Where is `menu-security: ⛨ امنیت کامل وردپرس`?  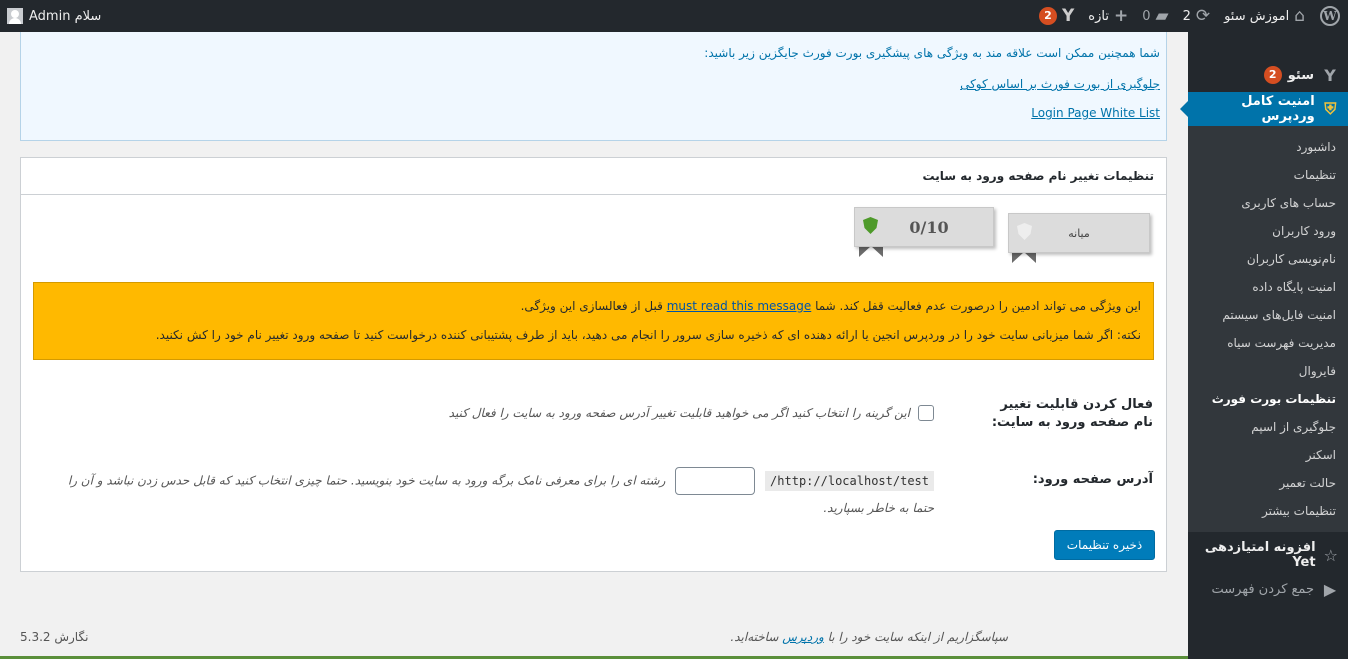 menu-security: ⛨ امنیت کامل وردپرس is located at coordinates (1264, 109).